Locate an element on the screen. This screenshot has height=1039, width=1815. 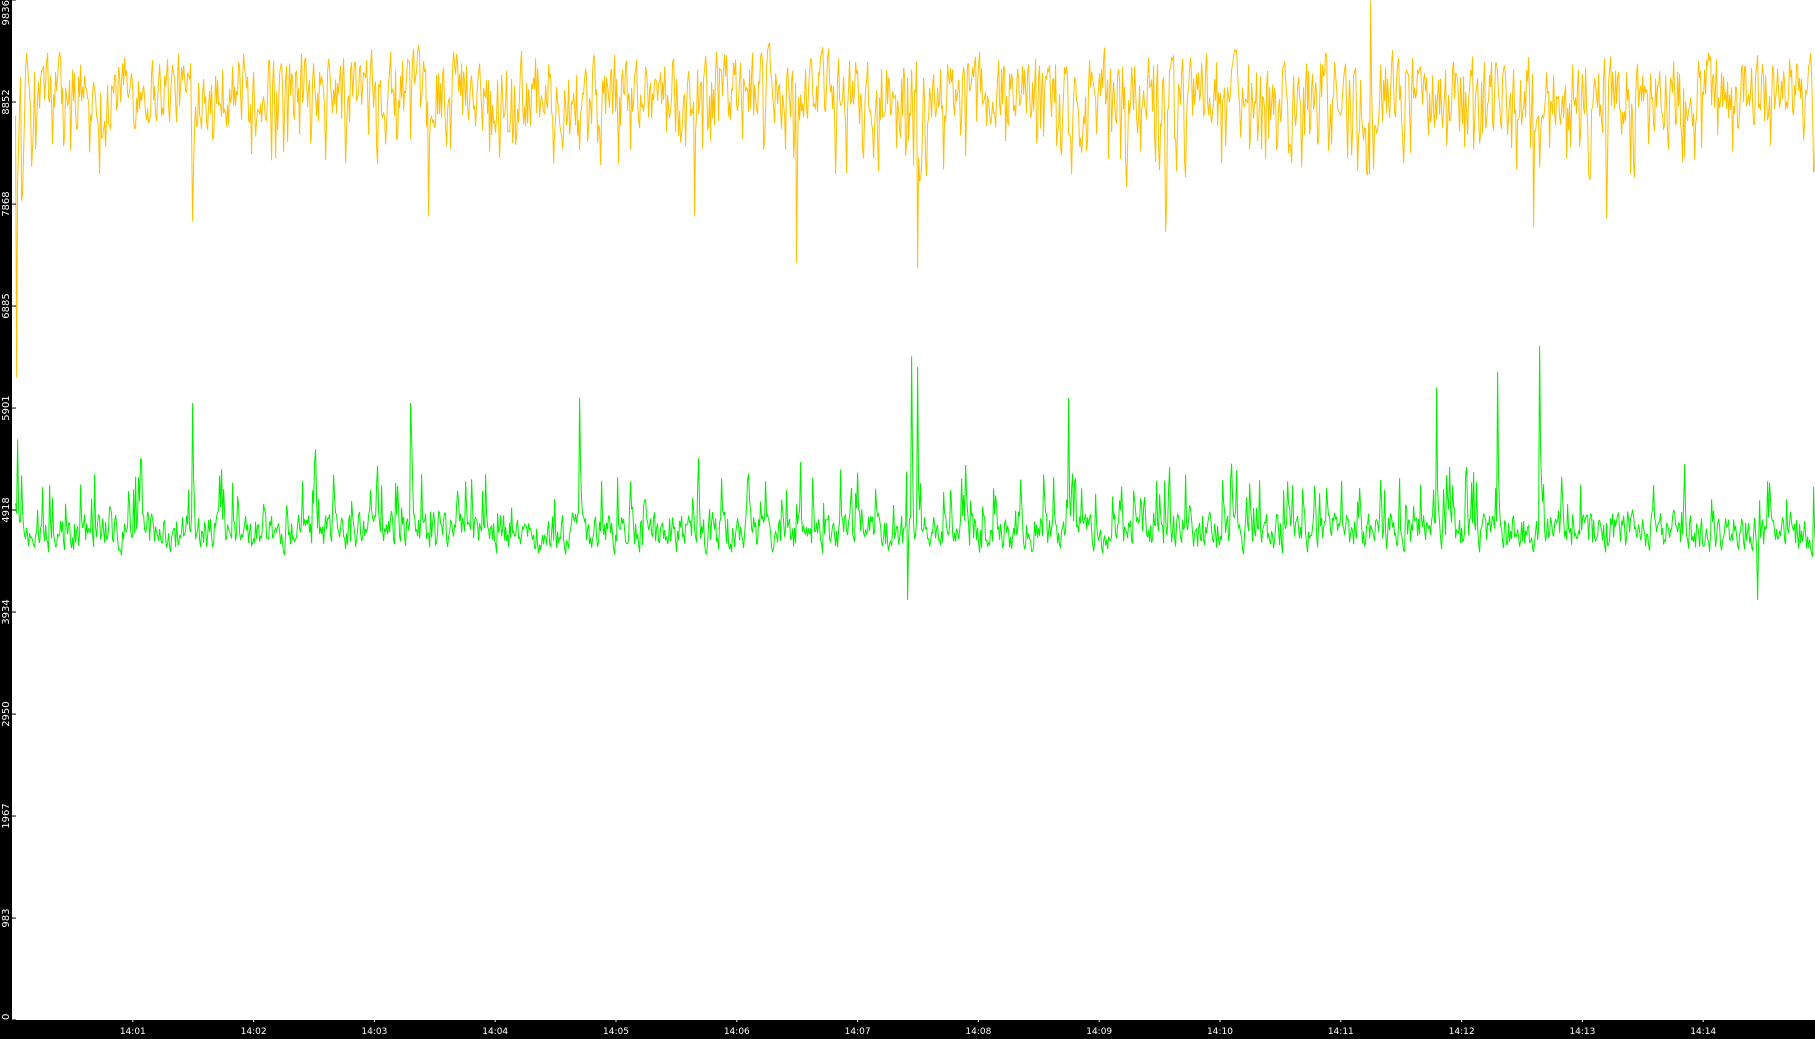
x-tick-label: 14:04 is located at coordinates (495, 1032).